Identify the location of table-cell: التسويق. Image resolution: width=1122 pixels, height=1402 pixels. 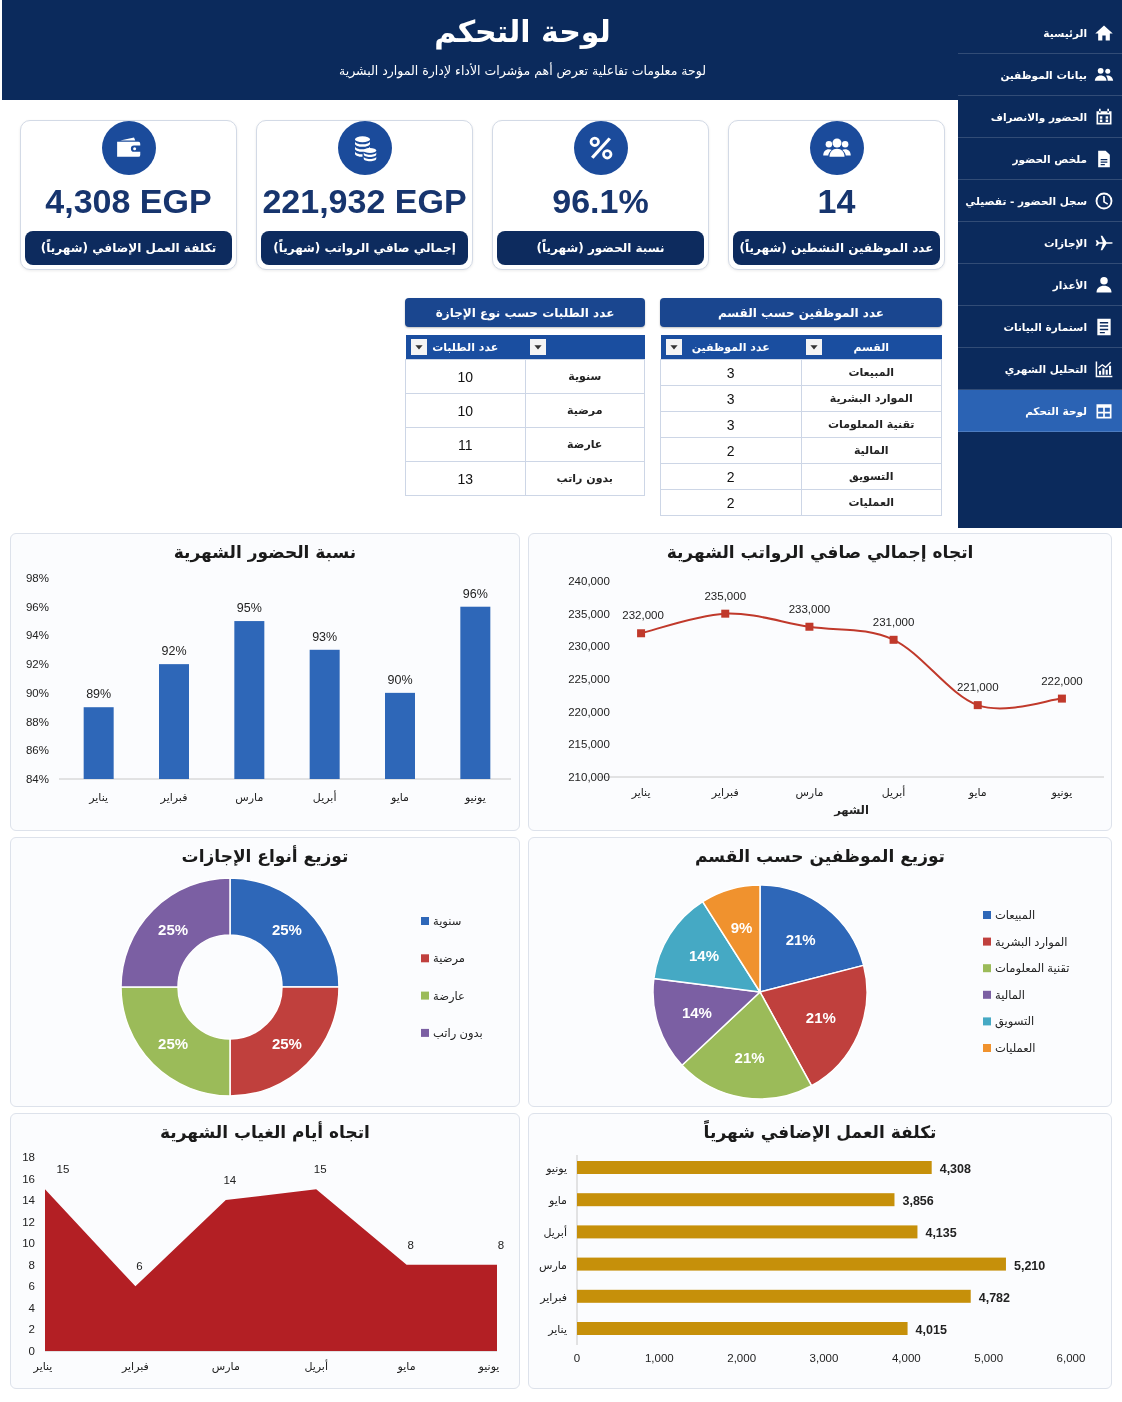
(871, 476).